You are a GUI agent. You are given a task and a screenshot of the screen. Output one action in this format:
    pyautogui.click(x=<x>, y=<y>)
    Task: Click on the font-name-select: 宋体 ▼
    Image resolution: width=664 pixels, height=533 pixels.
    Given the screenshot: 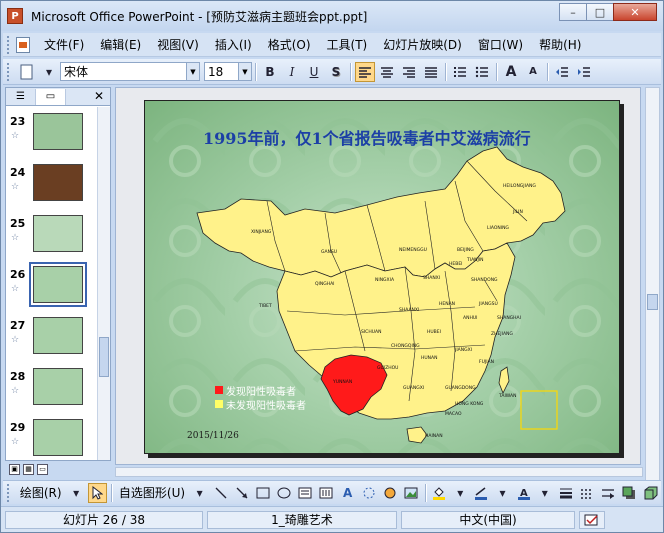 What is the action you would take?
    pyautogui.click(x=130, y=71)
    